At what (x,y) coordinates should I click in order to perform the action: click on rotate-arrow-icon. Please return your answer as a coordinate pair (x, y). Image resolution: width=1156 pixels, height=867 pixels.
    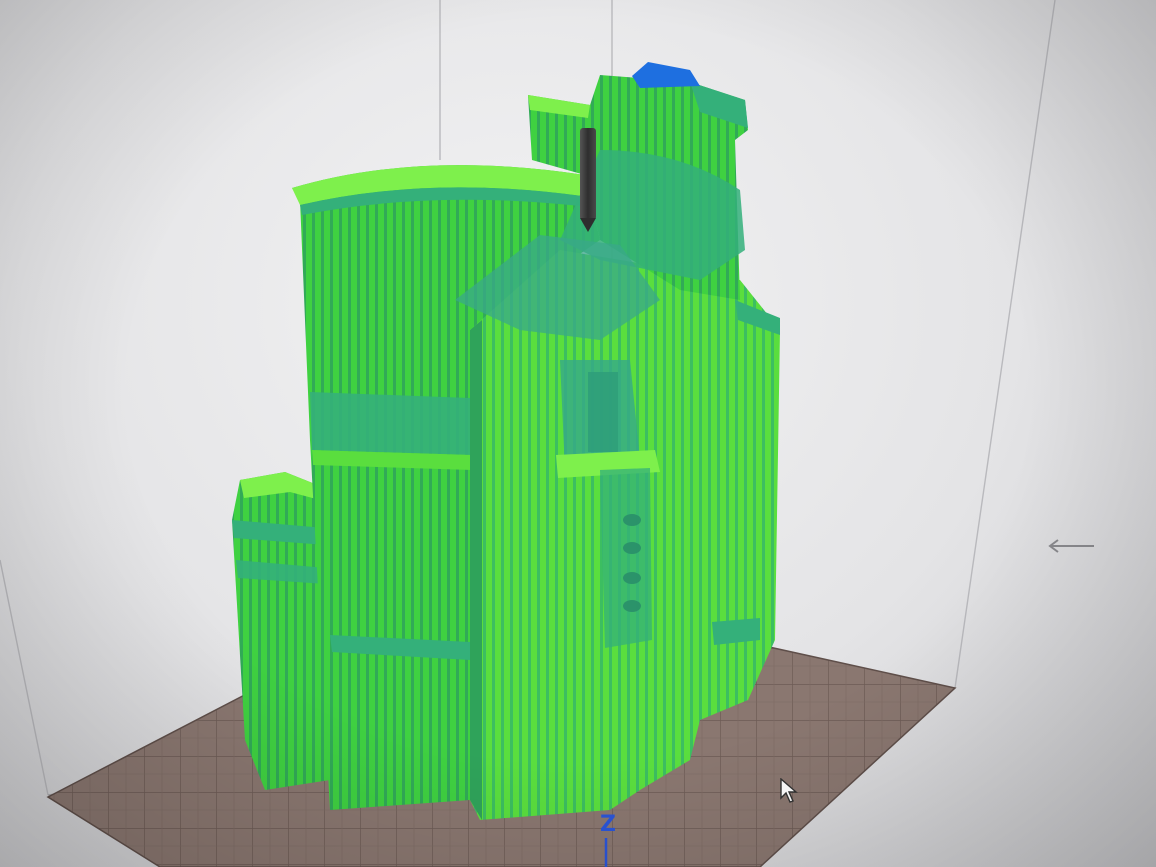
    Looking at the image, I should click on (1071, 546).